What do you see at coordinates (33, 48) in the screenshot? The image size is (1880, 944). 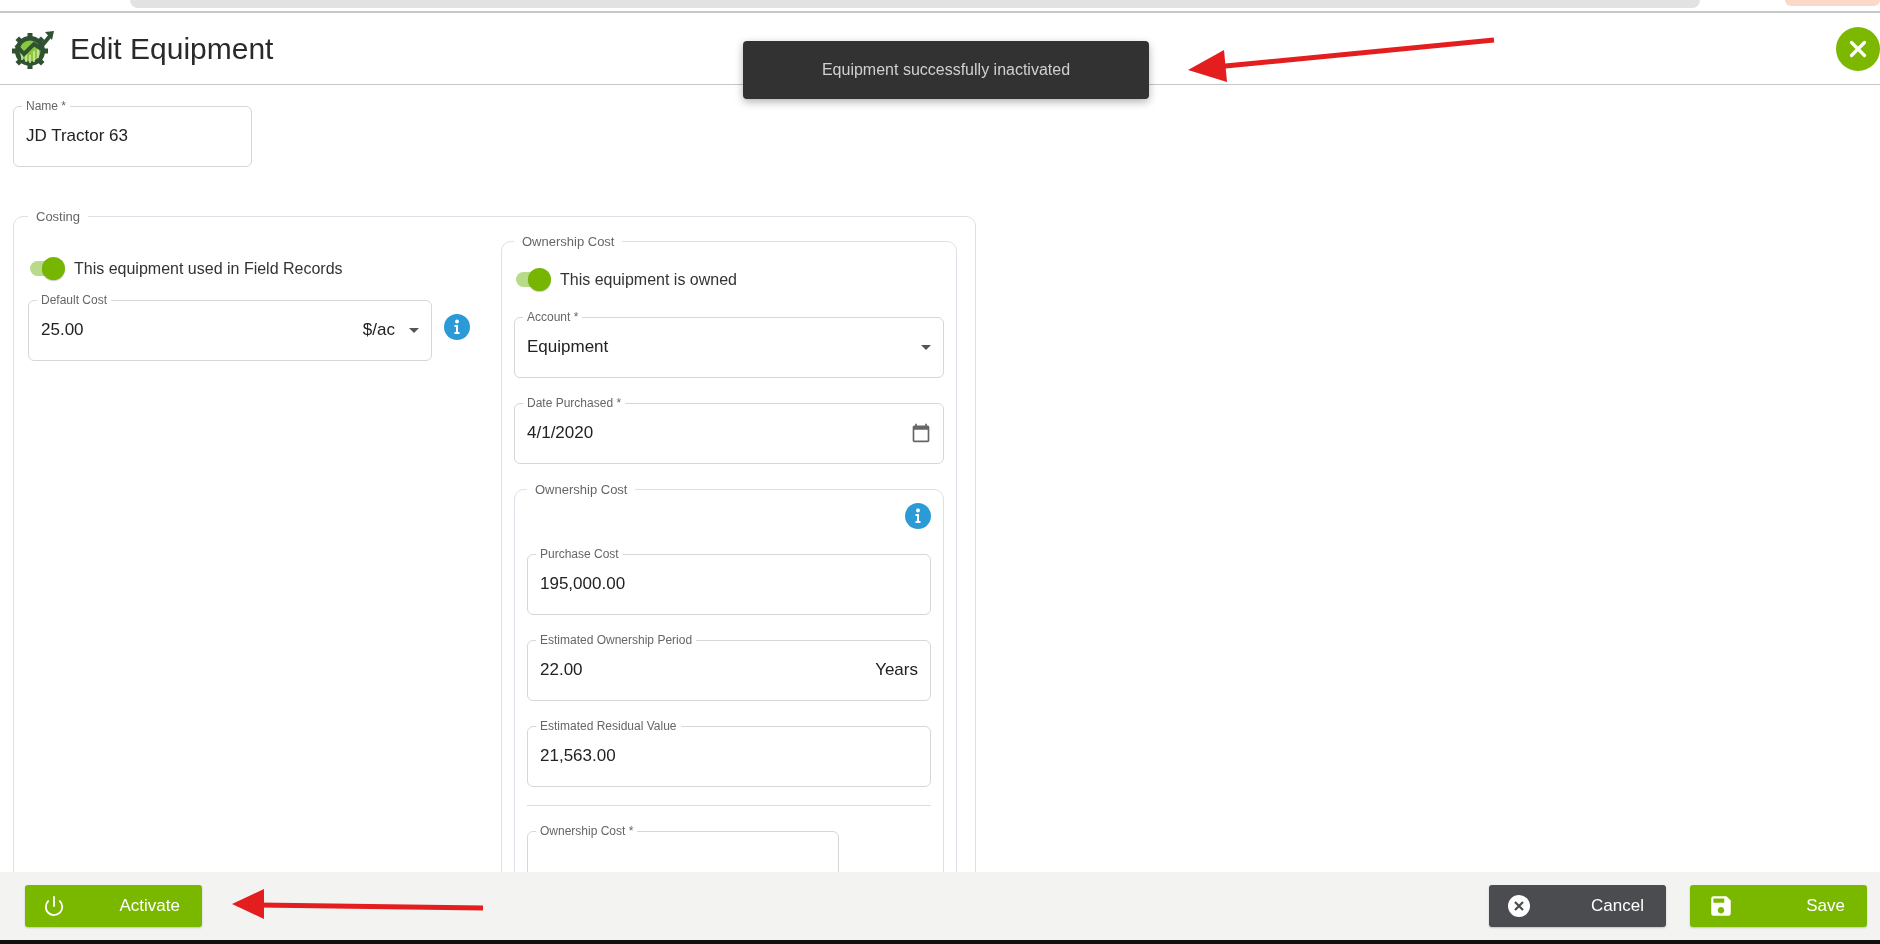 I see `logo-icon` at bounding box center [33, 48].